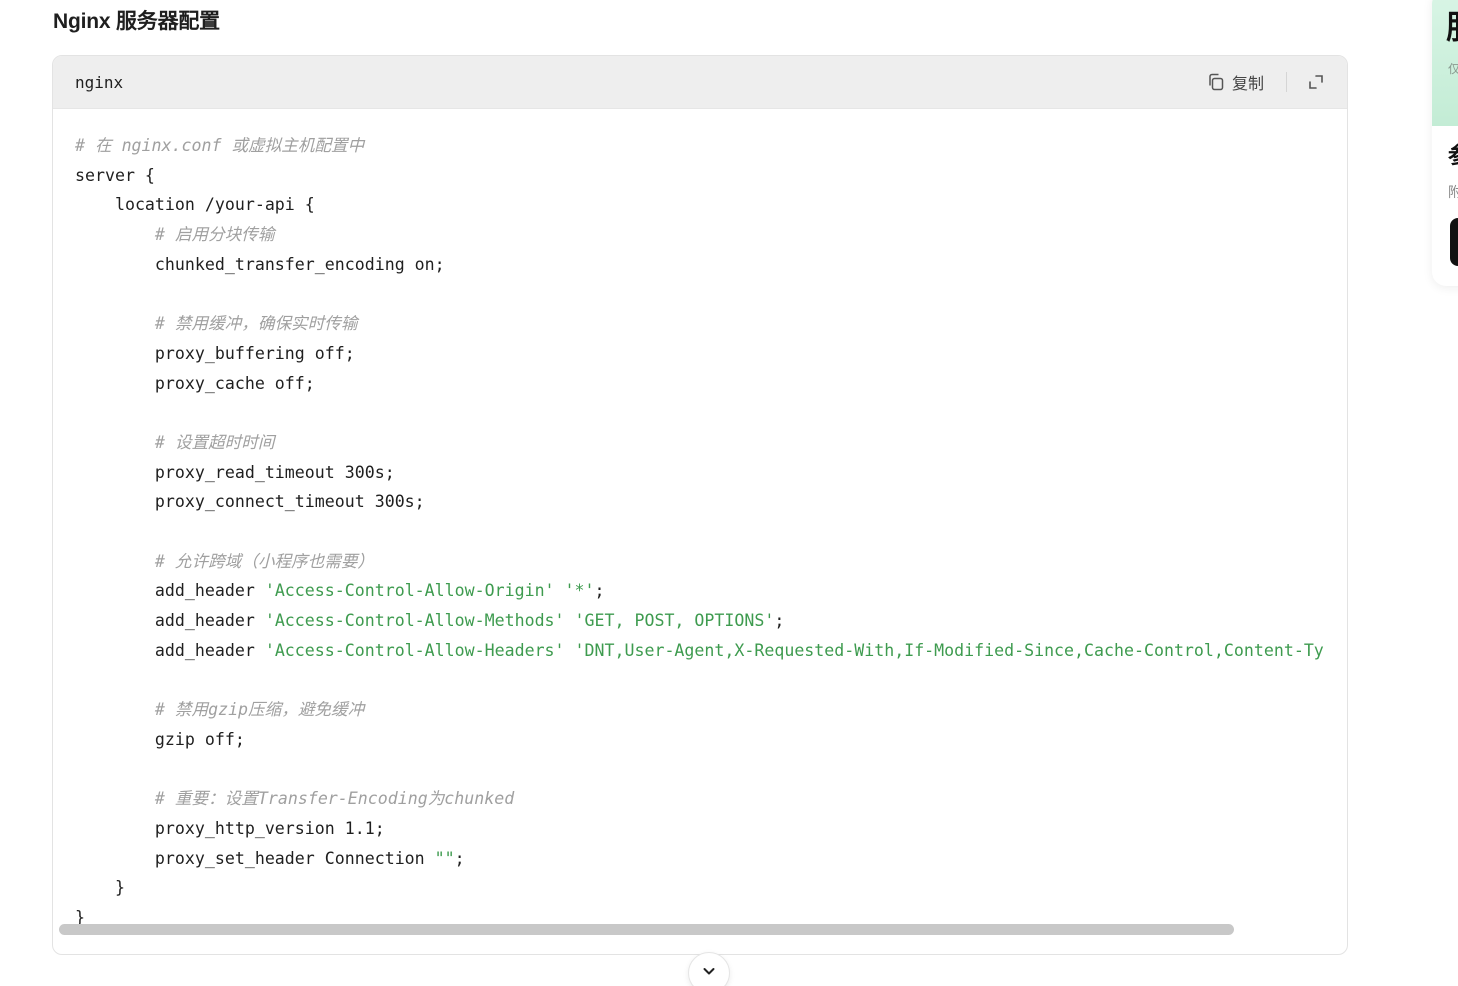 Image resolution: width=1458 pixels, height=986 pixels. I want to click on code-line: # 禁用缓冲，确保实时传输, so click(699, 324).